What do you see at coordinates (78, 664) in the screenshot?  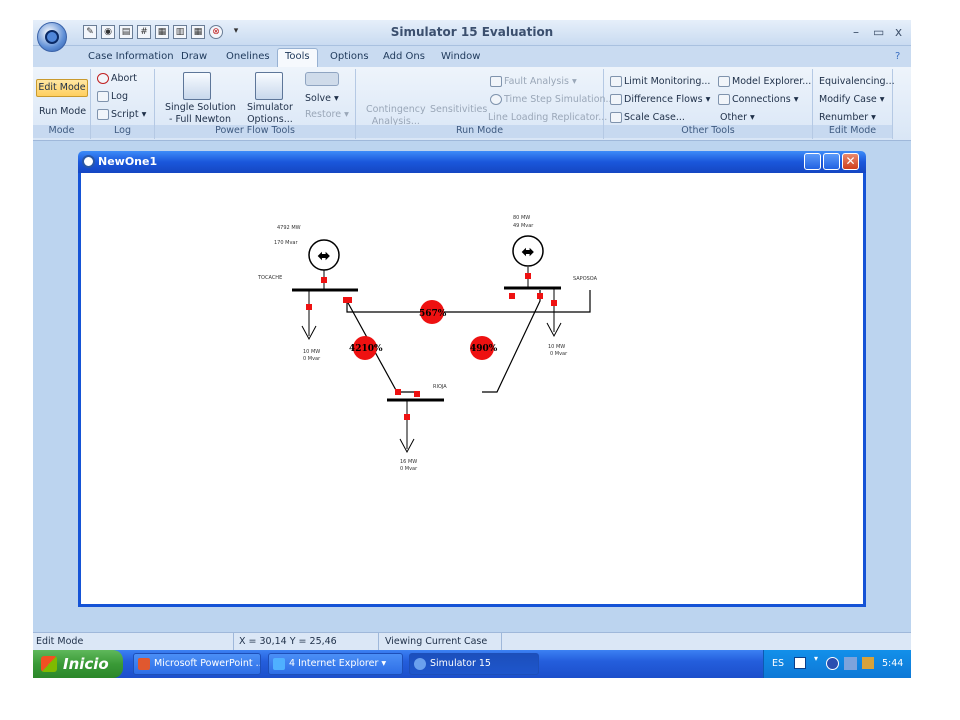 I see `start-button: Inicio` at bounding box center [78, 664].